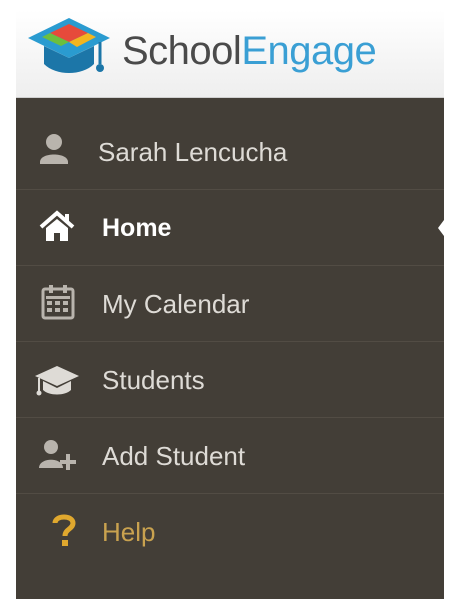  What do you see at coordinates (137, 228) in the screenshot?
I see `sidebar-item-label: Home` at bounding box center [137, 228].